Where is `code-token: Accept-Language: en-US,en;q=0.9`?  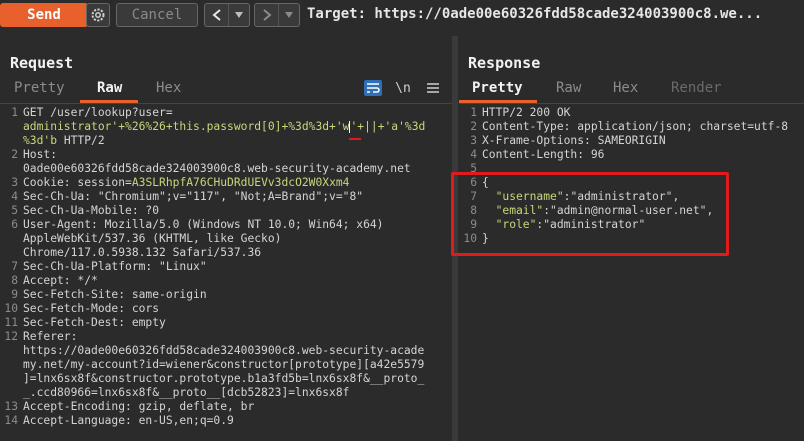
code-token: Accept-Language: en-US,en;q=0.9 is located at coordinates (128, 420).